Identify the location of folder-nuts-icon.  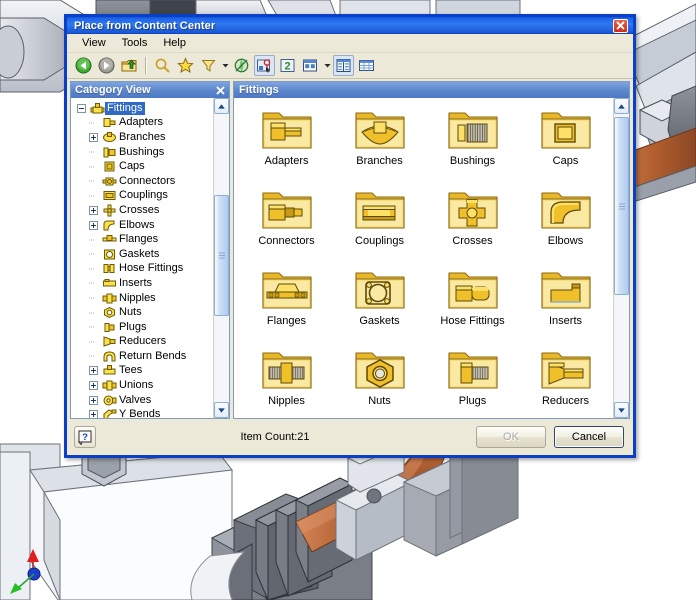
(380, 369).